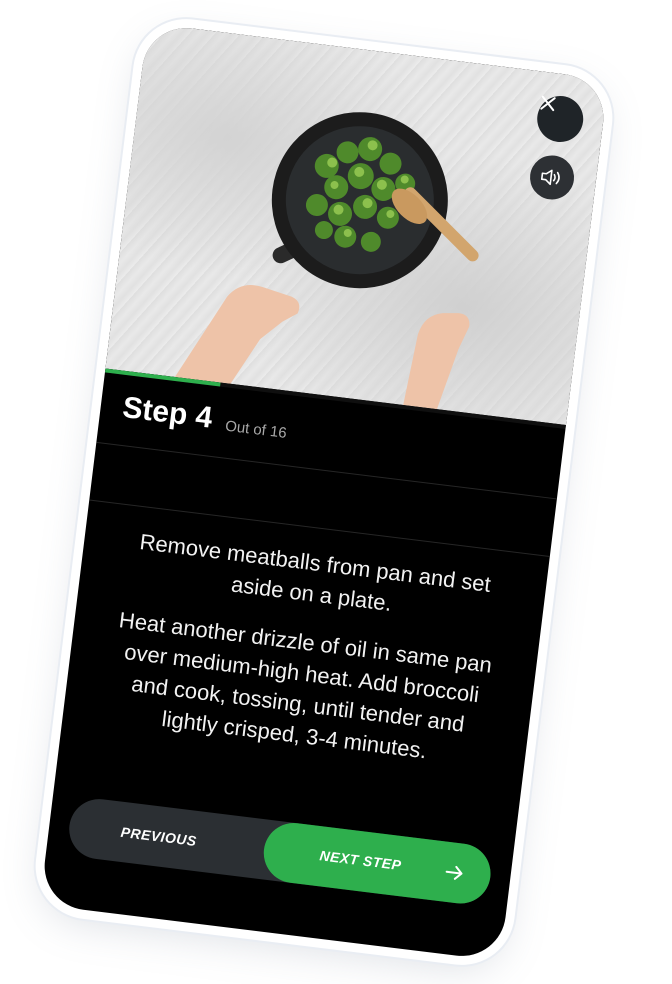 This screenshot has height=984, width=672. I want to click on previous-label: PREVIOUS, so click(158, 836).